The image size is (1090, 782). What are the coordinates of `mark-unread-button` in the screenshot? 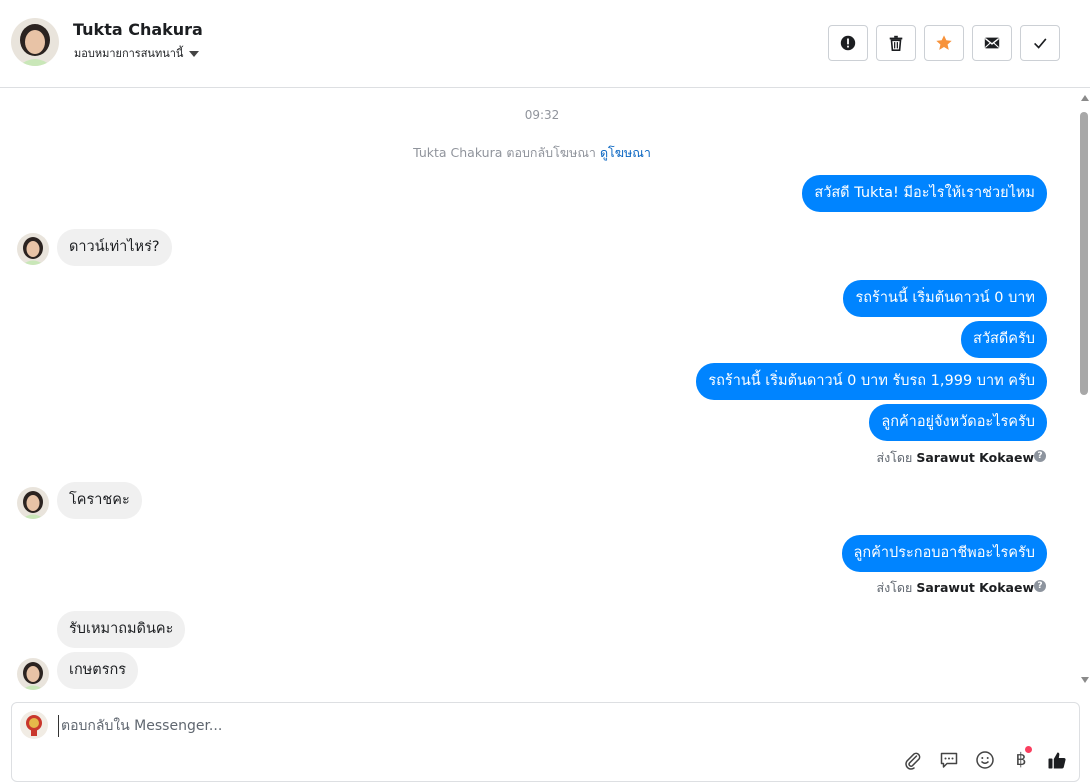 It's located at (992, 43).